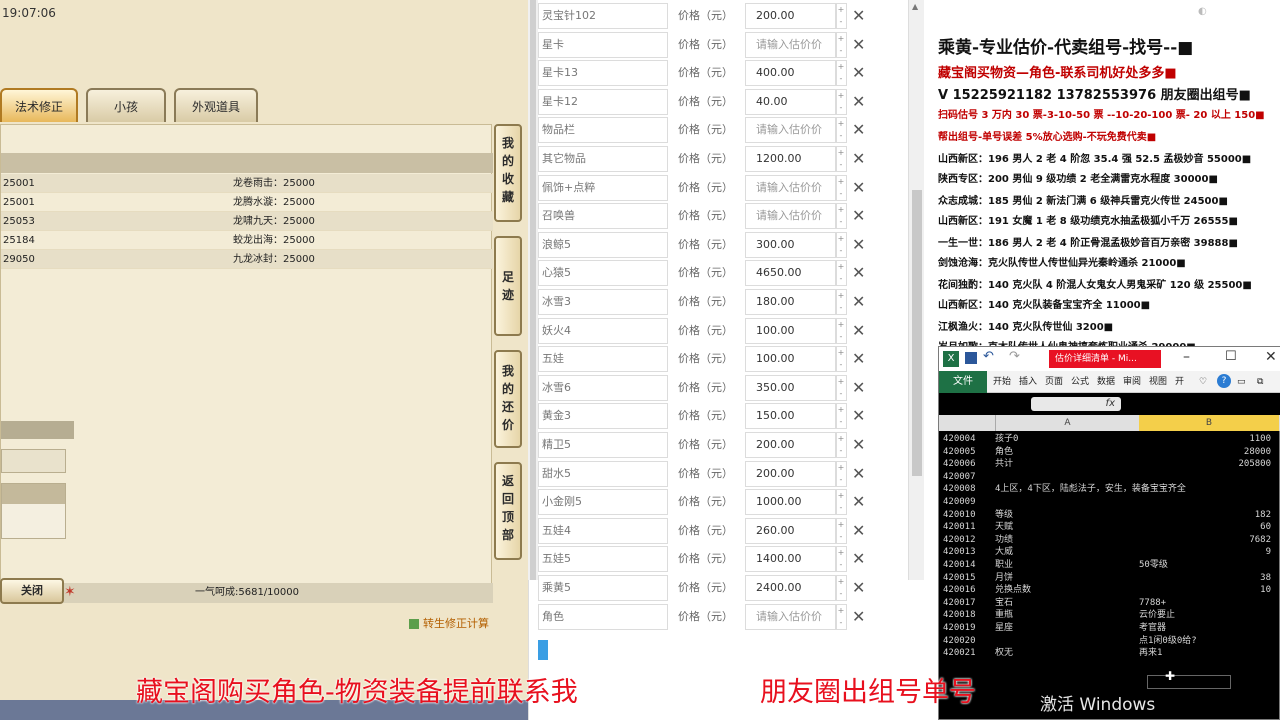 This screenshot has width=1280, height=720. What do you see at coordinates (1109, 603) in the screenshot?
I see `table-row: 420017 宝石 7788+` at bounding box center [1109, 603].